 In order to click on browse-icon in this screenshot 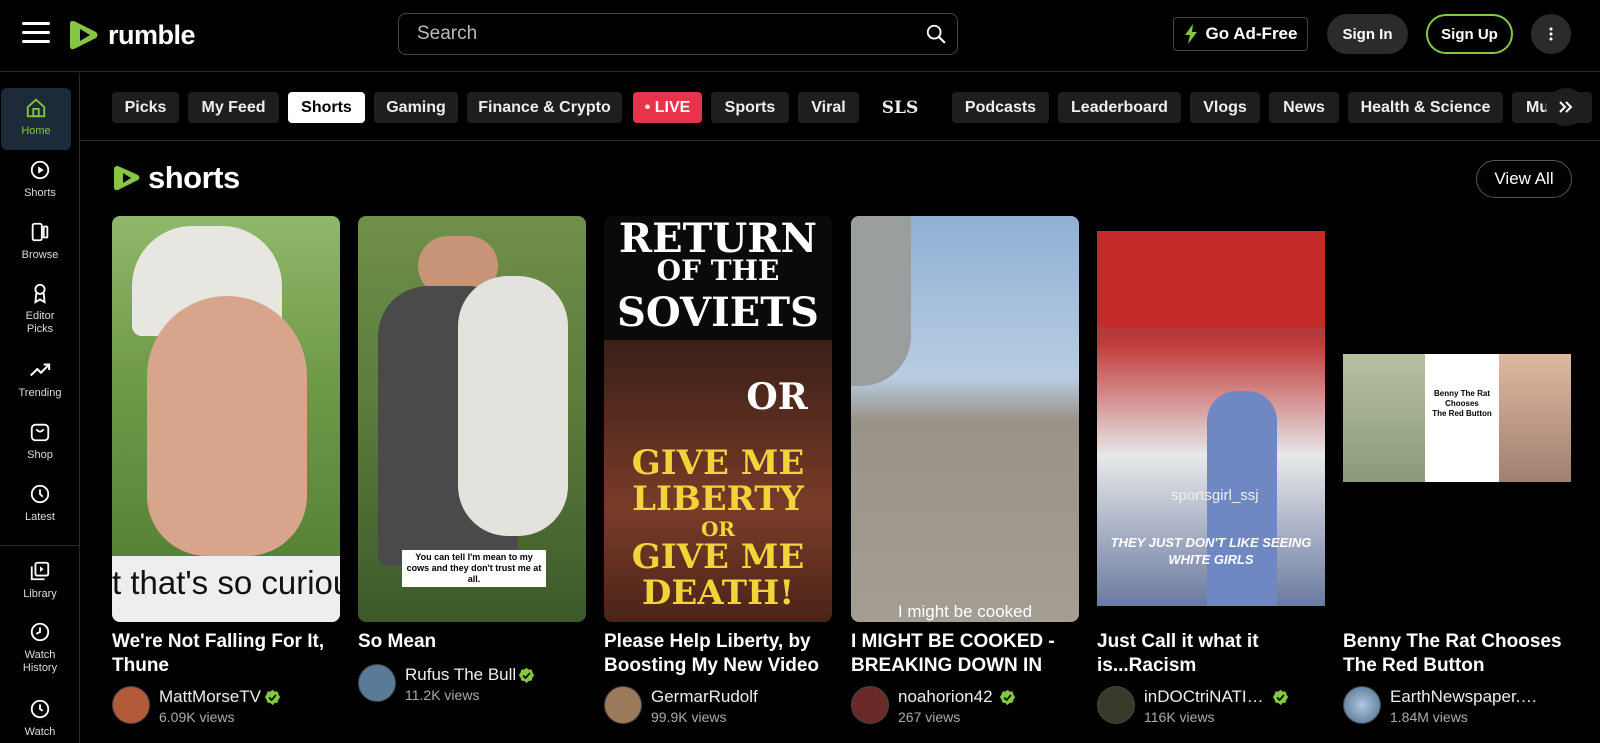, I will do `click(40, 232)`.